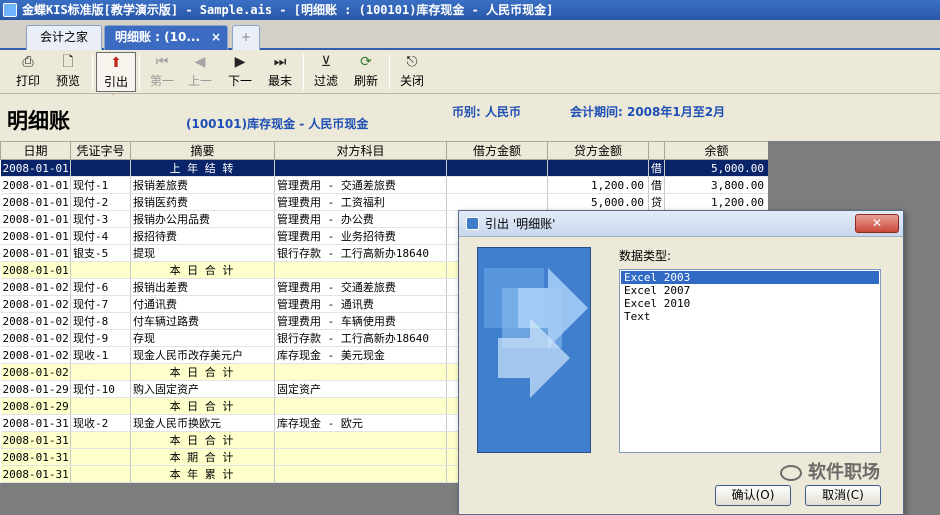  Describe the element at coordinates (100, 202) in the screenshot. I see `cell-voucher: 现付-2` at that location.